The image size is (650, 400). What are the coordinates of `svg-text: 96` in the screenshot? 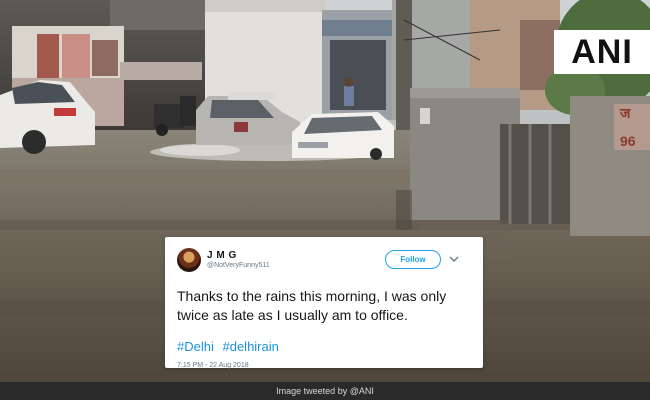 It's located at (628, 141).